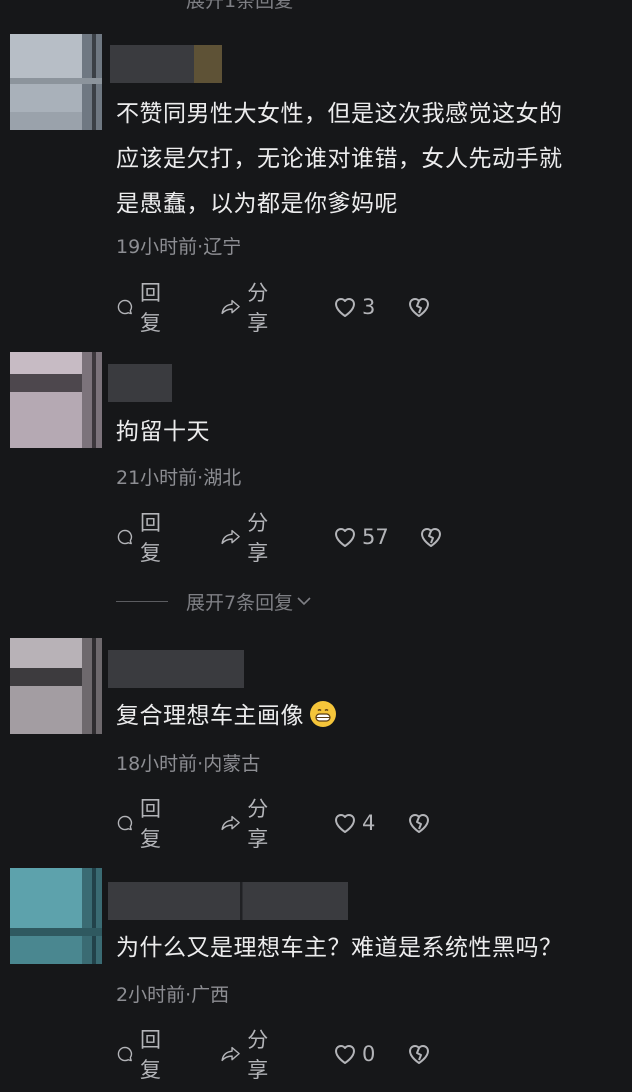 This screenshot has height=1092, width=632. Describe the element at coordinates (188, 764) in the screenshot. I see `comment-meta: 18小时前·内蒙古` at that location.